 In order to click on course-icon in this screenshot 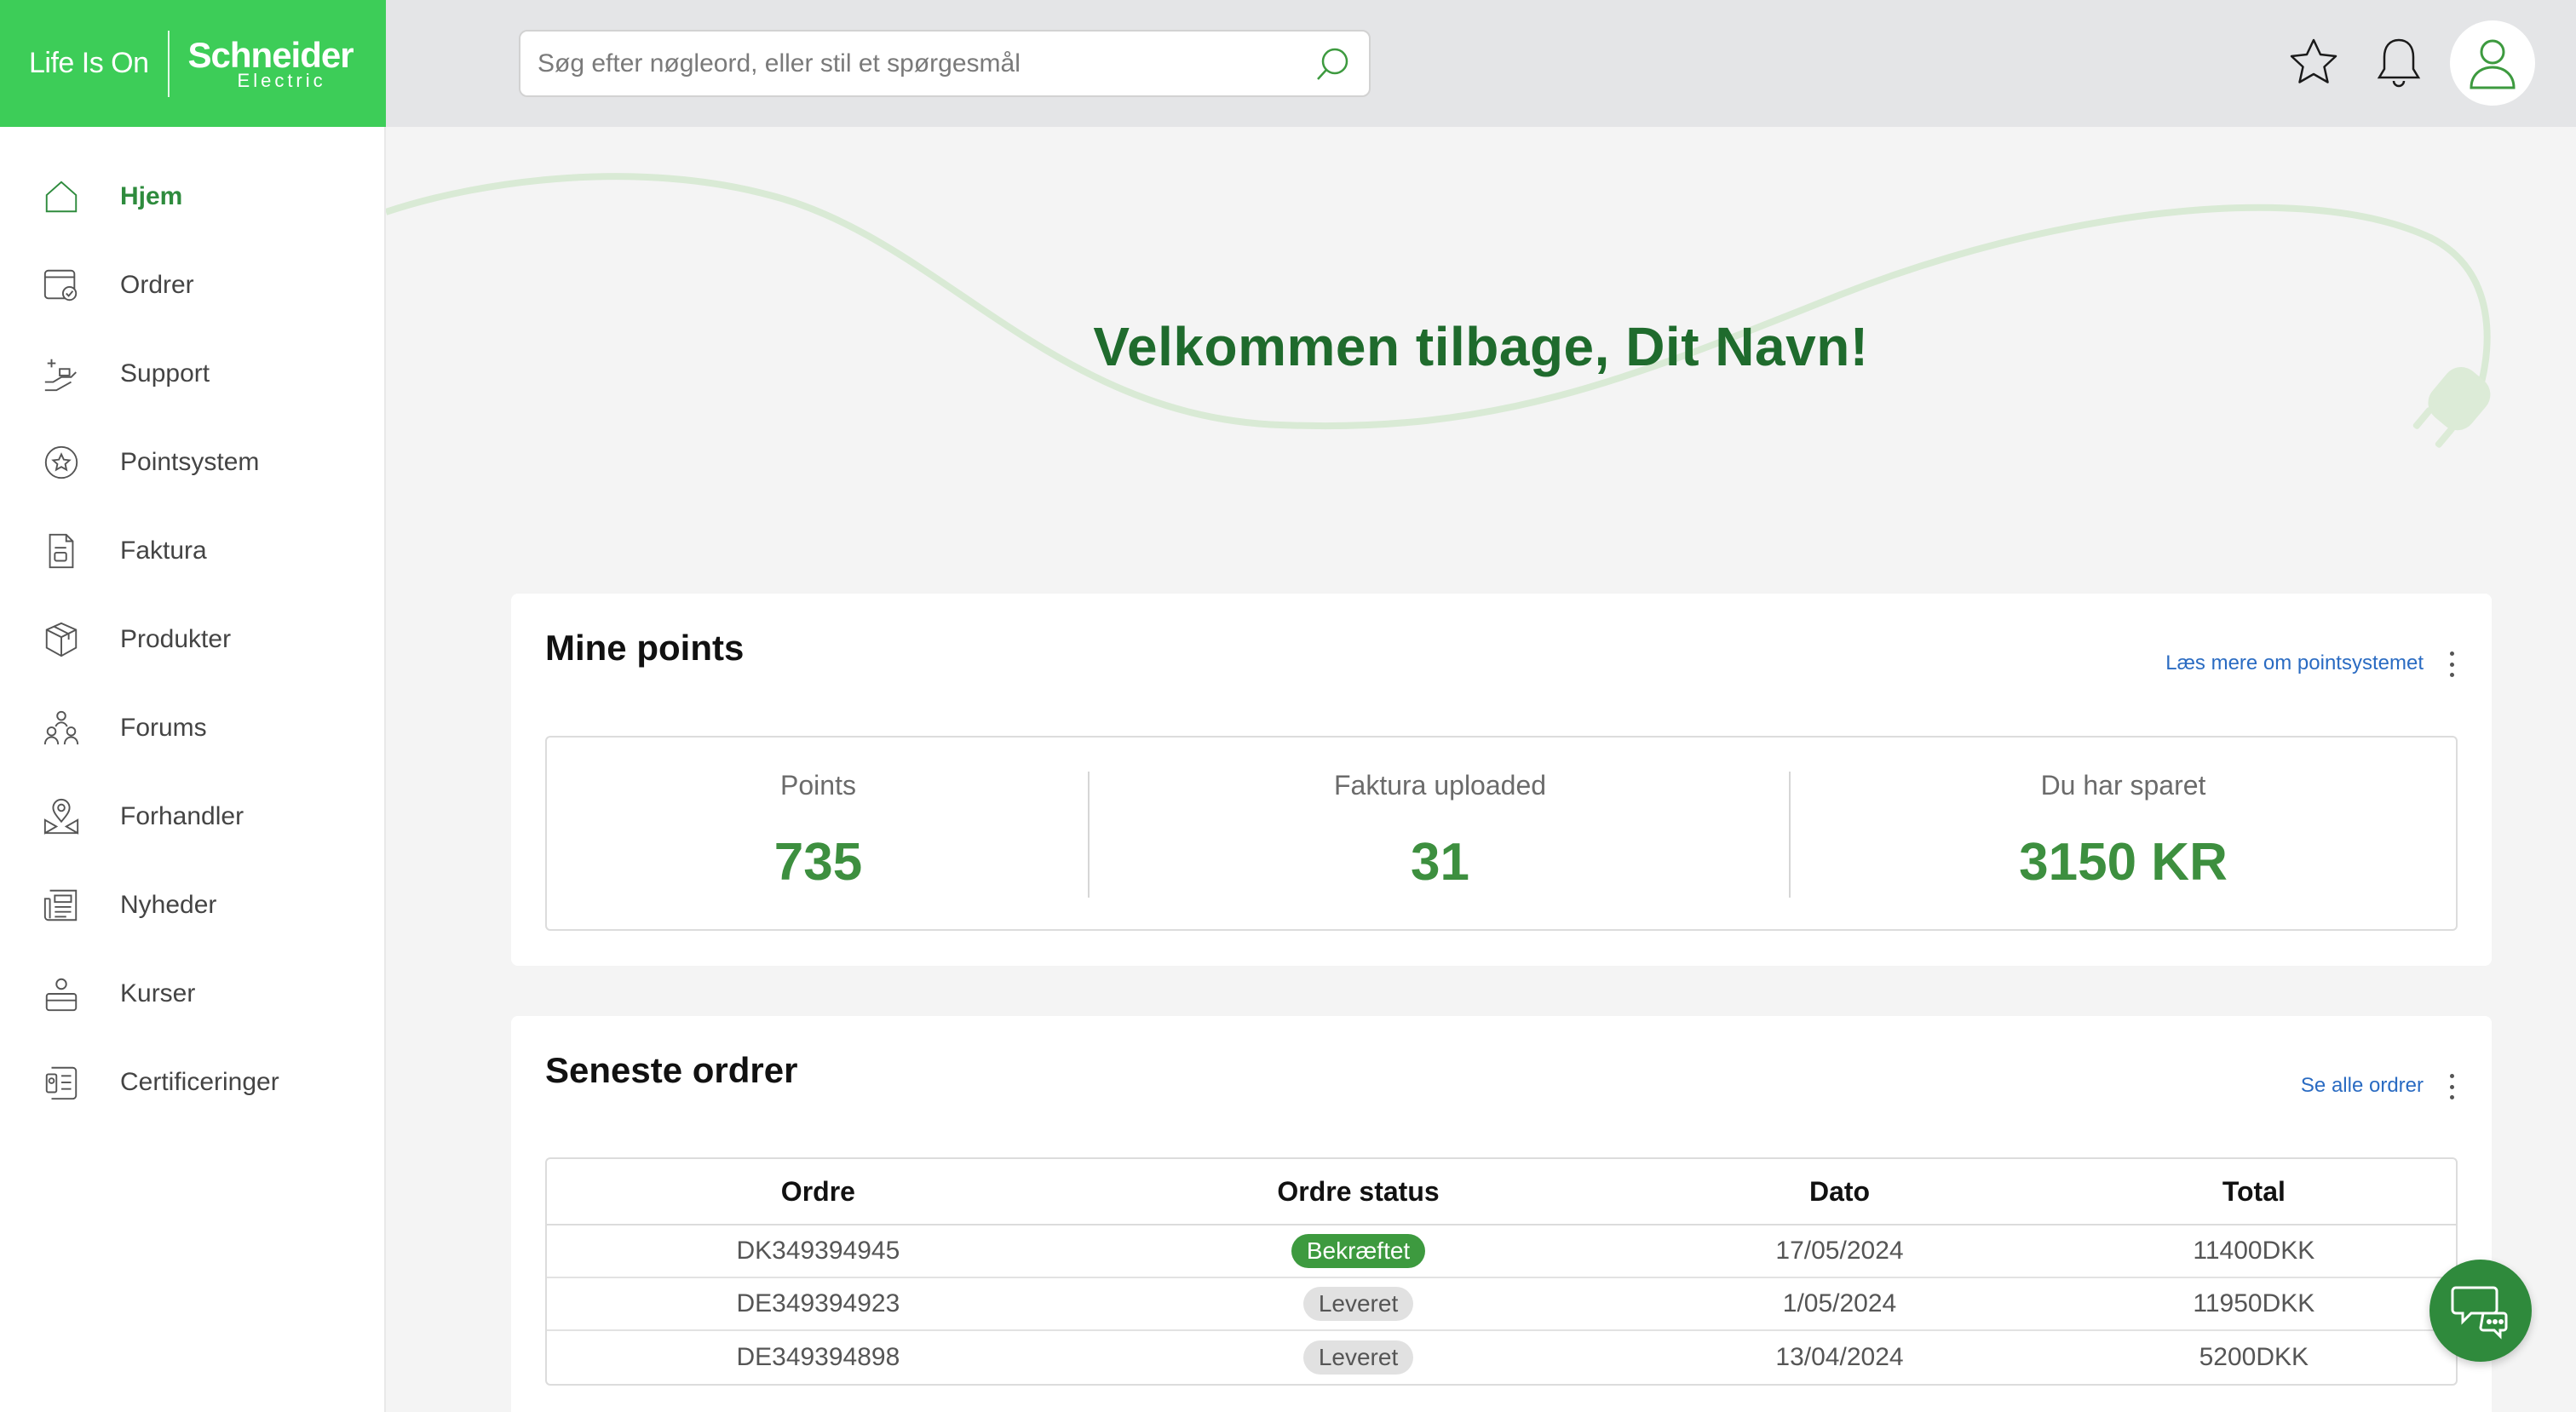, I will do `click(61, 993)`.